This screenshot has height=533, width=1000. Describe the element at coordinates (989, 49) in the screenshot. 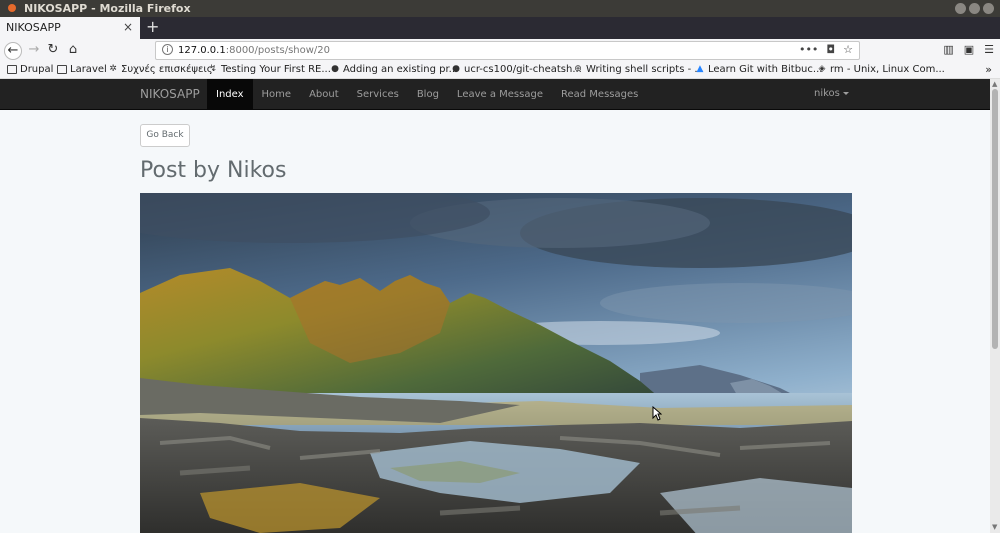

I see `menu-icon: ☰` at that location.